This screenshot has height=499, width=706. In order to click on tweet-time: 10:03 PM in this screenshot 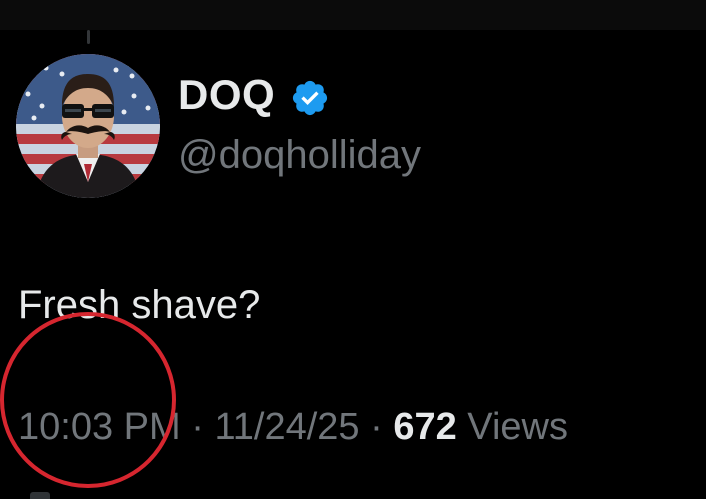, I will do `click(99, 427)`.